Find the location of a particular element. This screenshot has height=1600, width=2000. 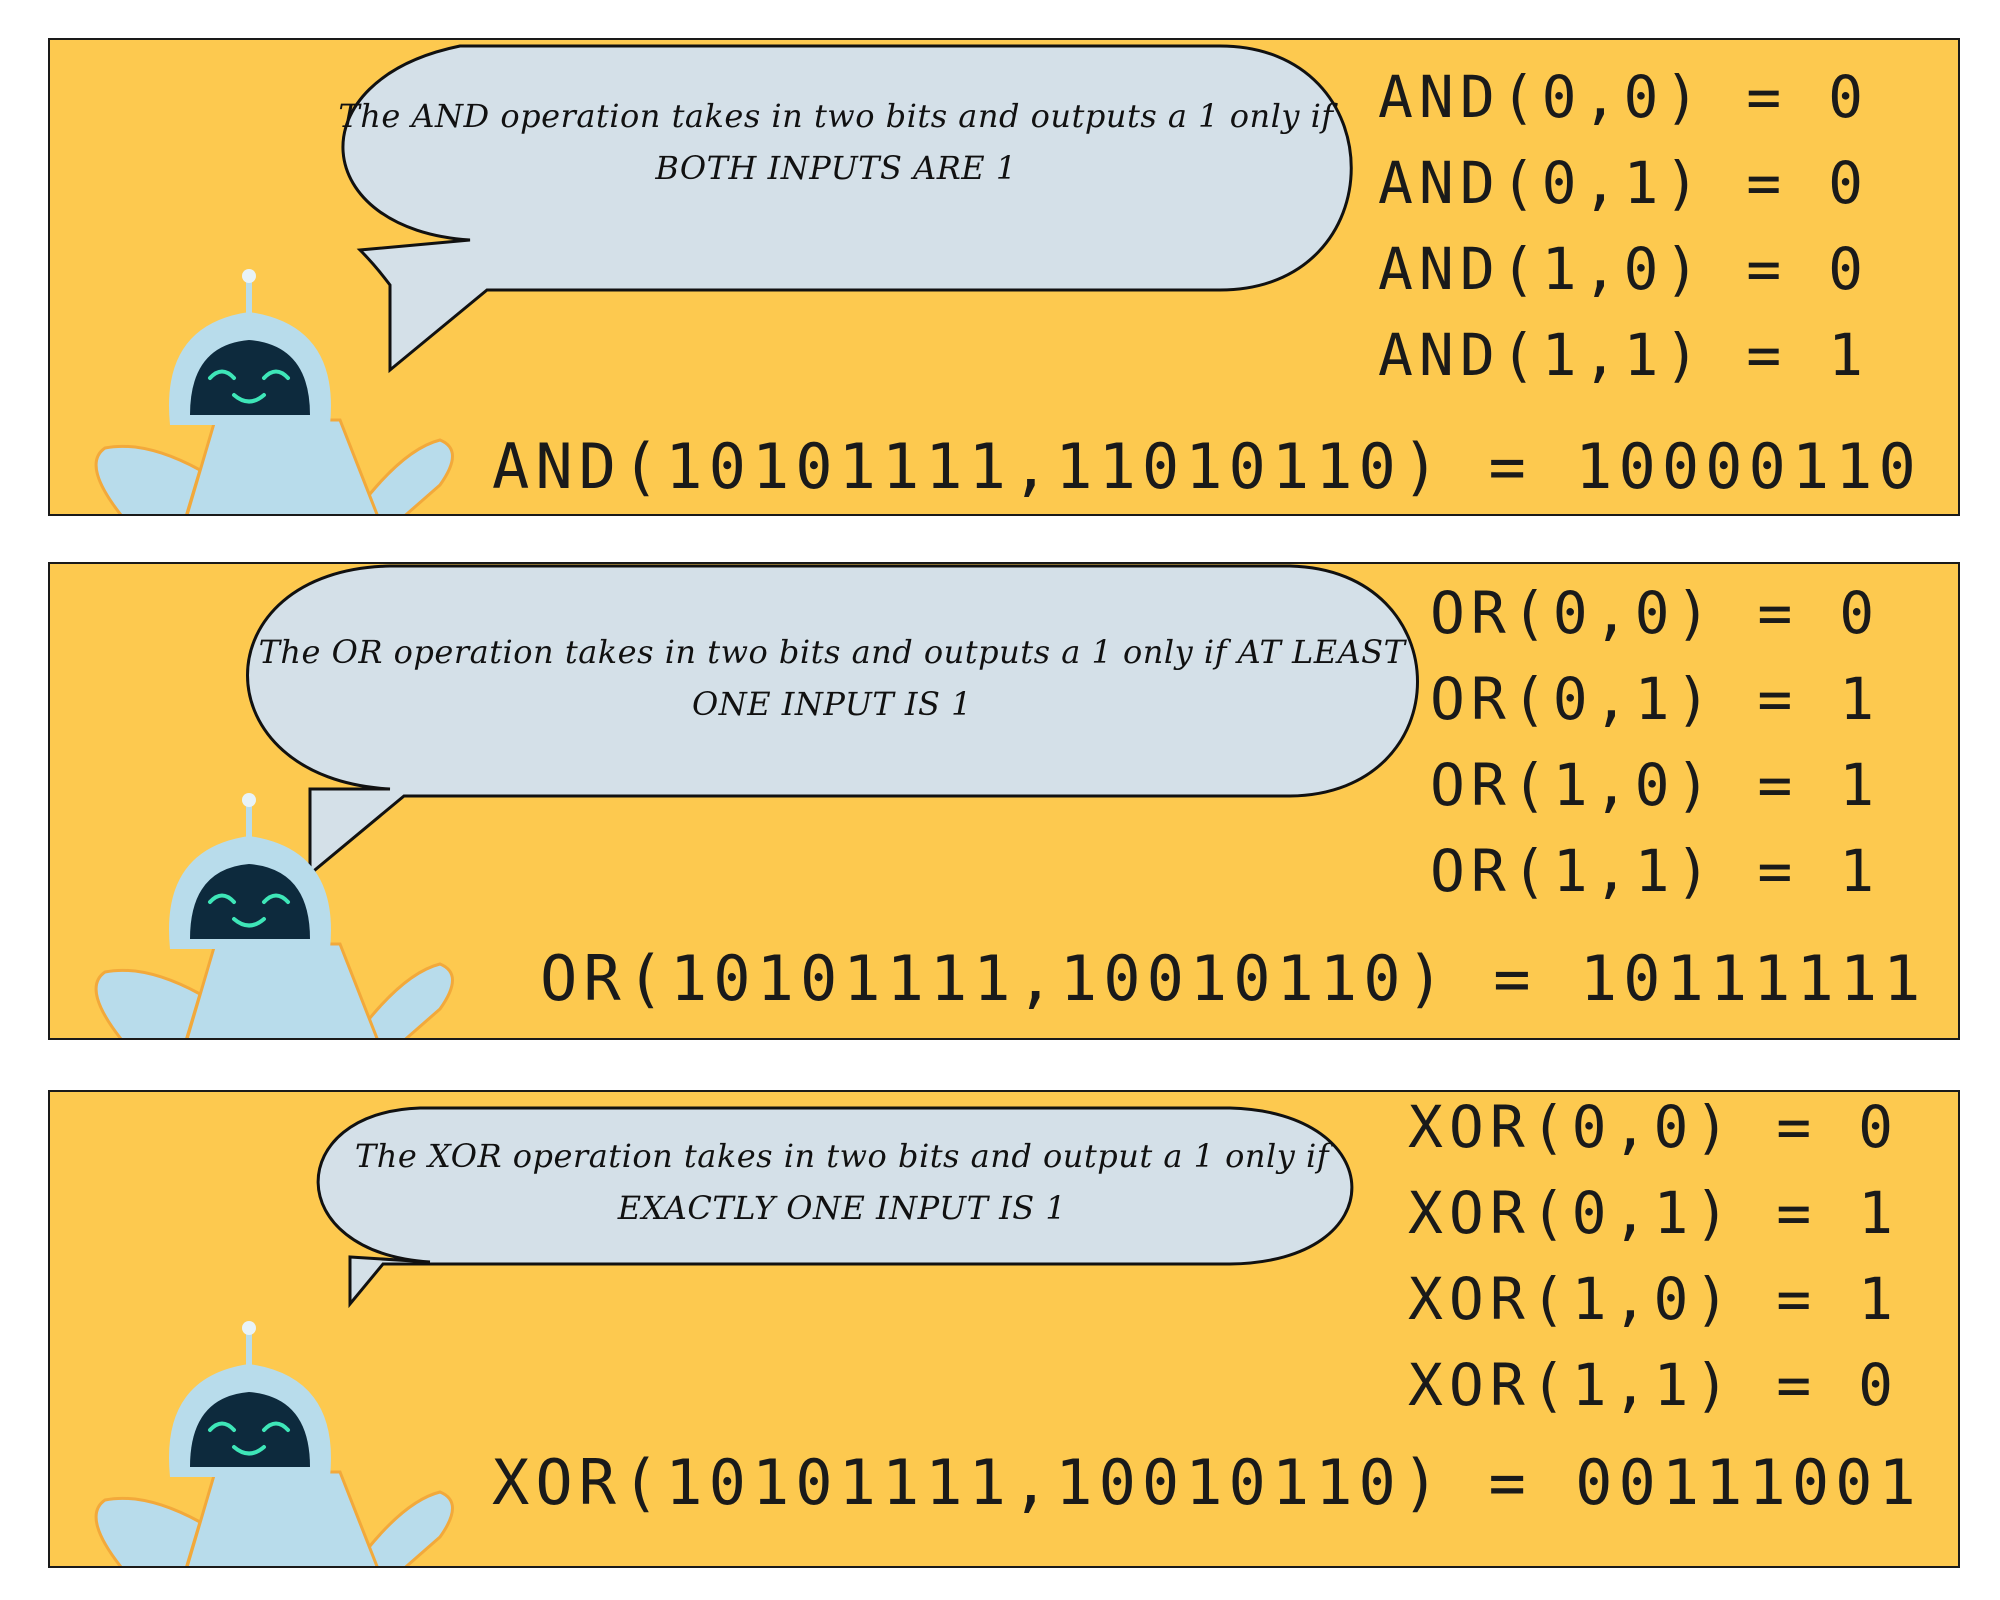

truth-table-row: OR(1,0) = 1 is located at coordinates (1655, 785).